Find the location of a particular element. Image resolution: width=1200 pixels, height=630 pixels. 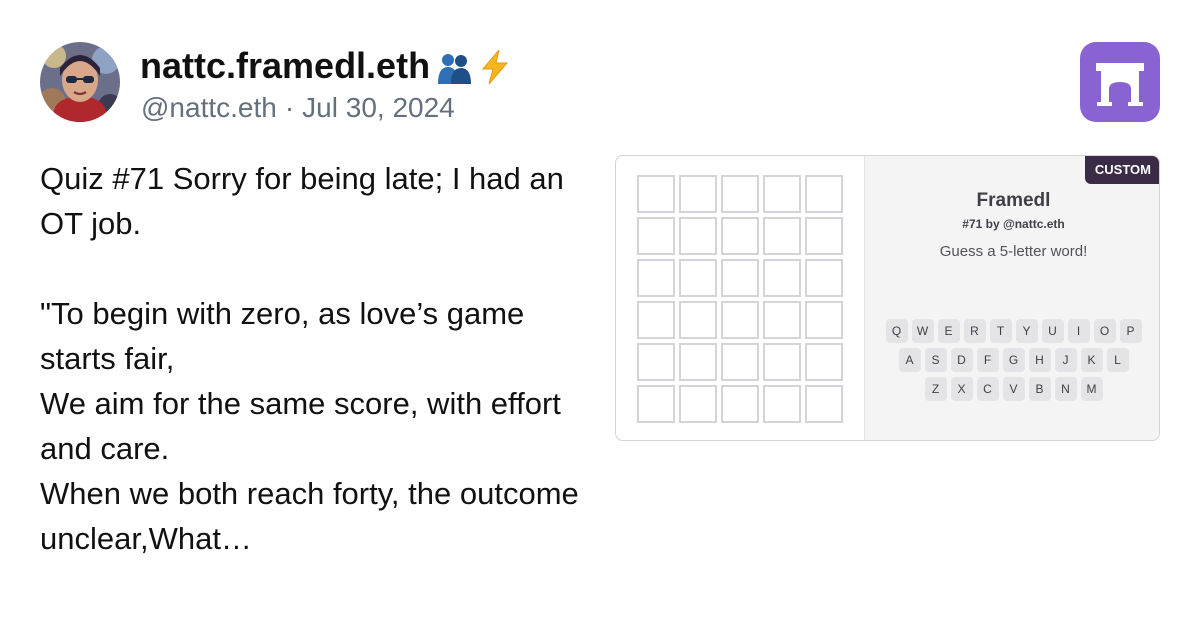

keyboard-row: QWERTYUIOP is located at coordinates (1012, 331).